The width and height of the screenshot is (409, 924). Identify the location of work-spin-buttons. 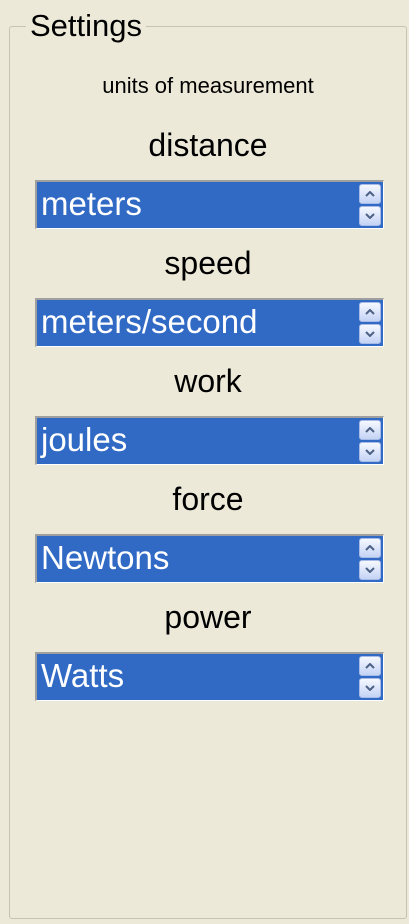
(370, 441).